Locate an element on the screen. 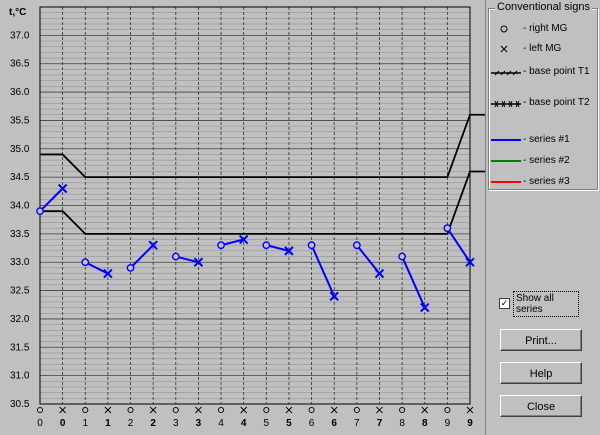 The image size is (600, 435). legend-label: - series #3 is located at coordinates (546, 181).